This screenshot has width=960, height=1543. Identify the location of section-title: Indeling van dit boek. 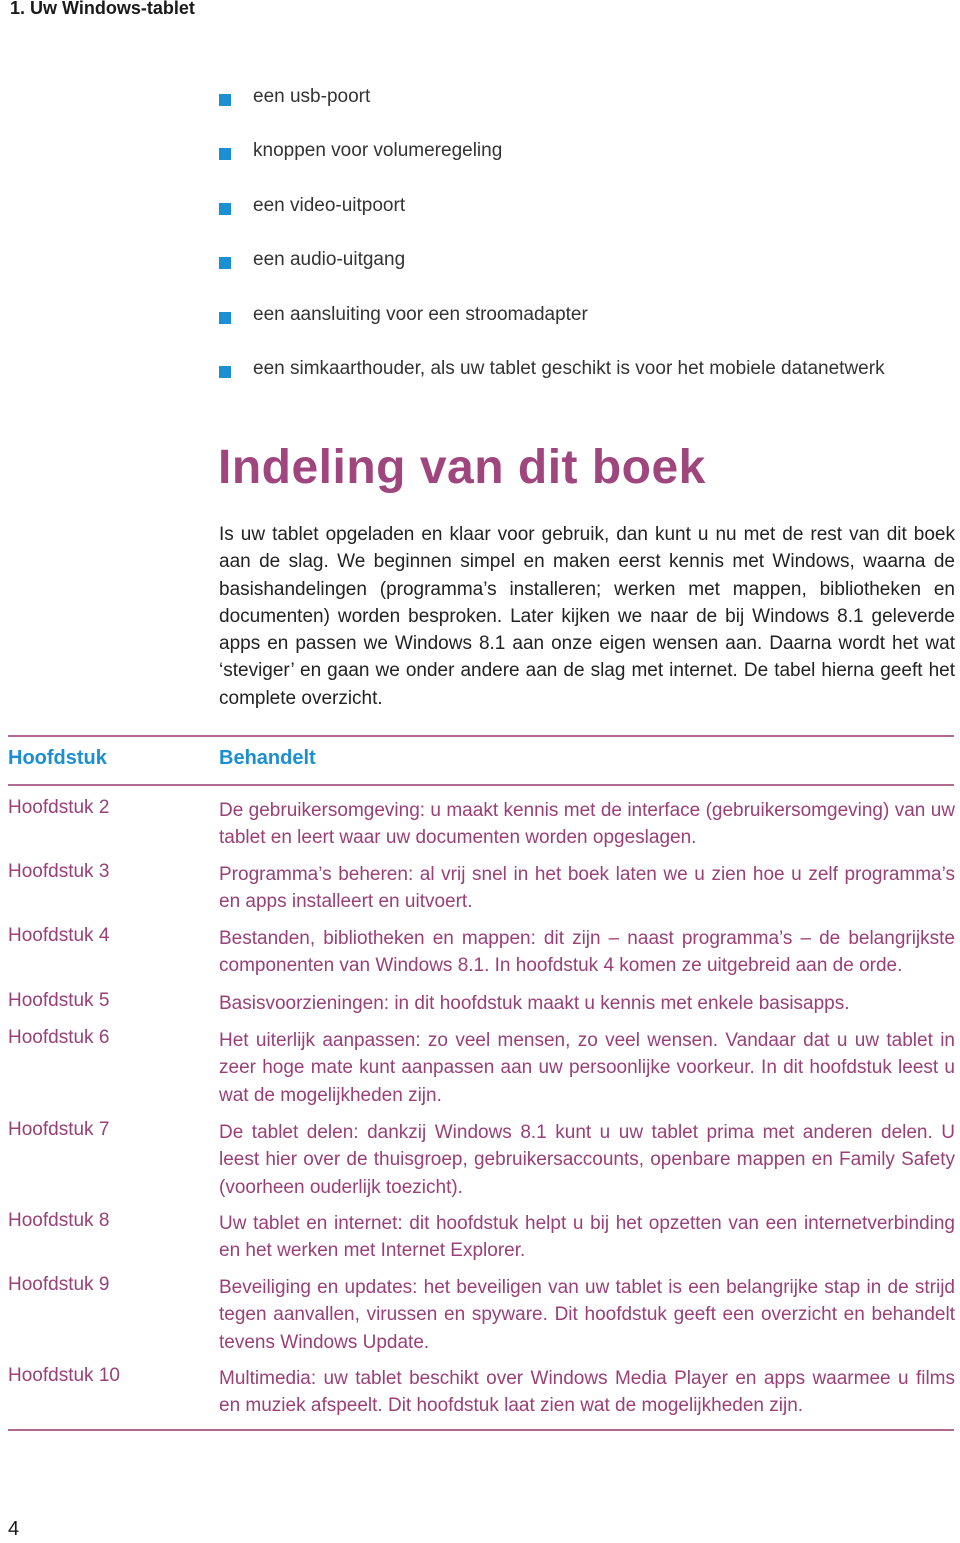
(462, 467).